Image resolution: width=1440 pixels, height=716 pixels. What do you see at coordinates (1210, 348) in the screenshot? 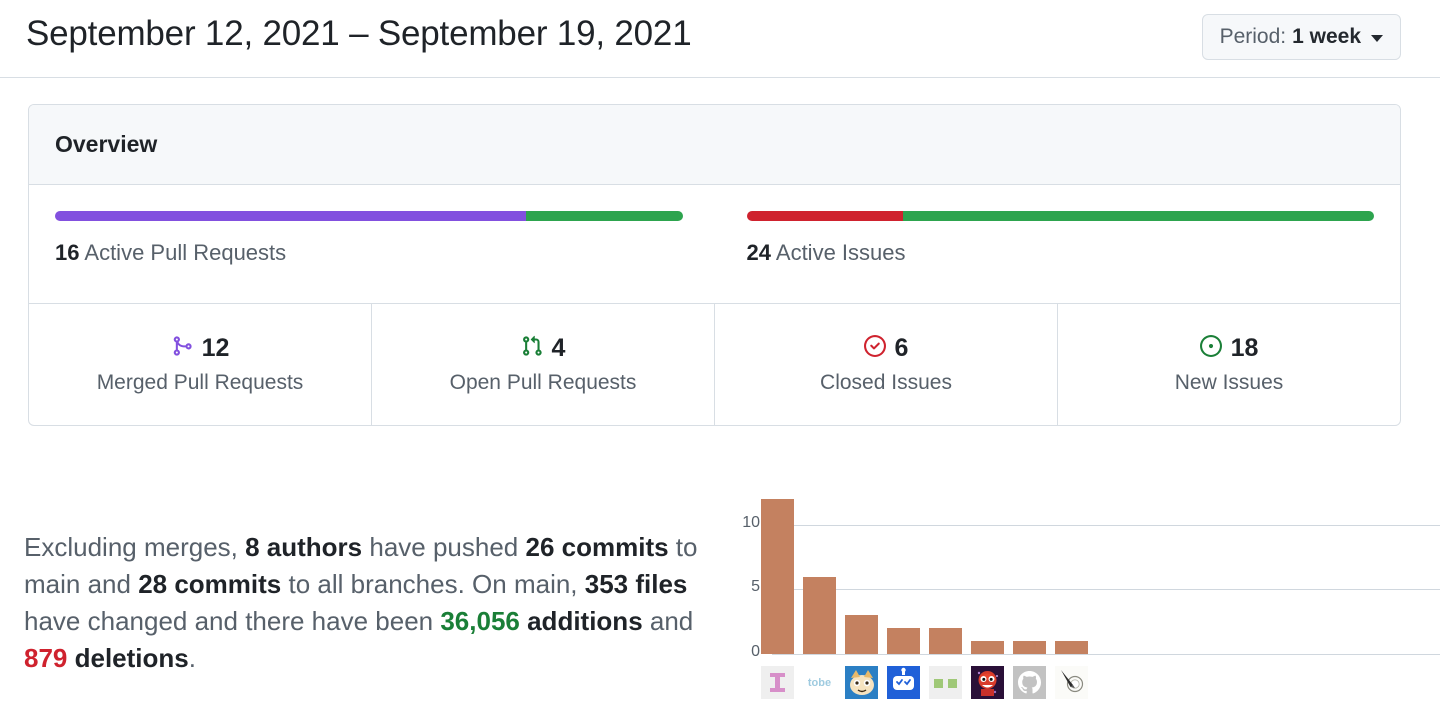
I see `issue-opened-icon` at bounding box center [1210, 348].